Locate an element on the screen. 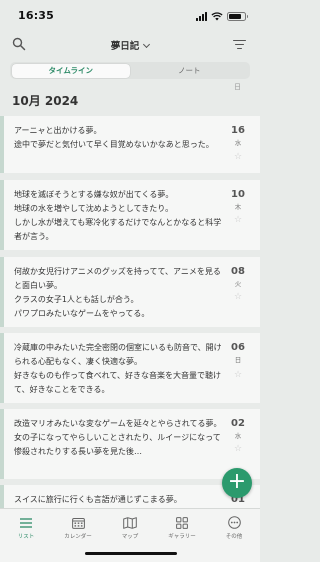  tab-calendar: カレンダー is located at coordinates (78, 527).